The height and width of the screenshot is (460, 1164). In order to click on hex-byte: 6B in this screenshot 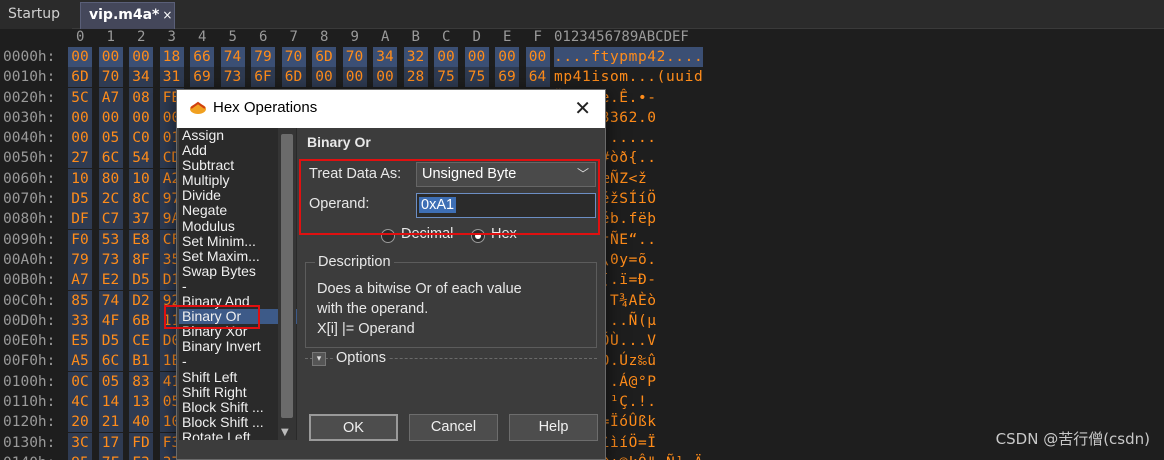, I will do `click(141, 320)`.